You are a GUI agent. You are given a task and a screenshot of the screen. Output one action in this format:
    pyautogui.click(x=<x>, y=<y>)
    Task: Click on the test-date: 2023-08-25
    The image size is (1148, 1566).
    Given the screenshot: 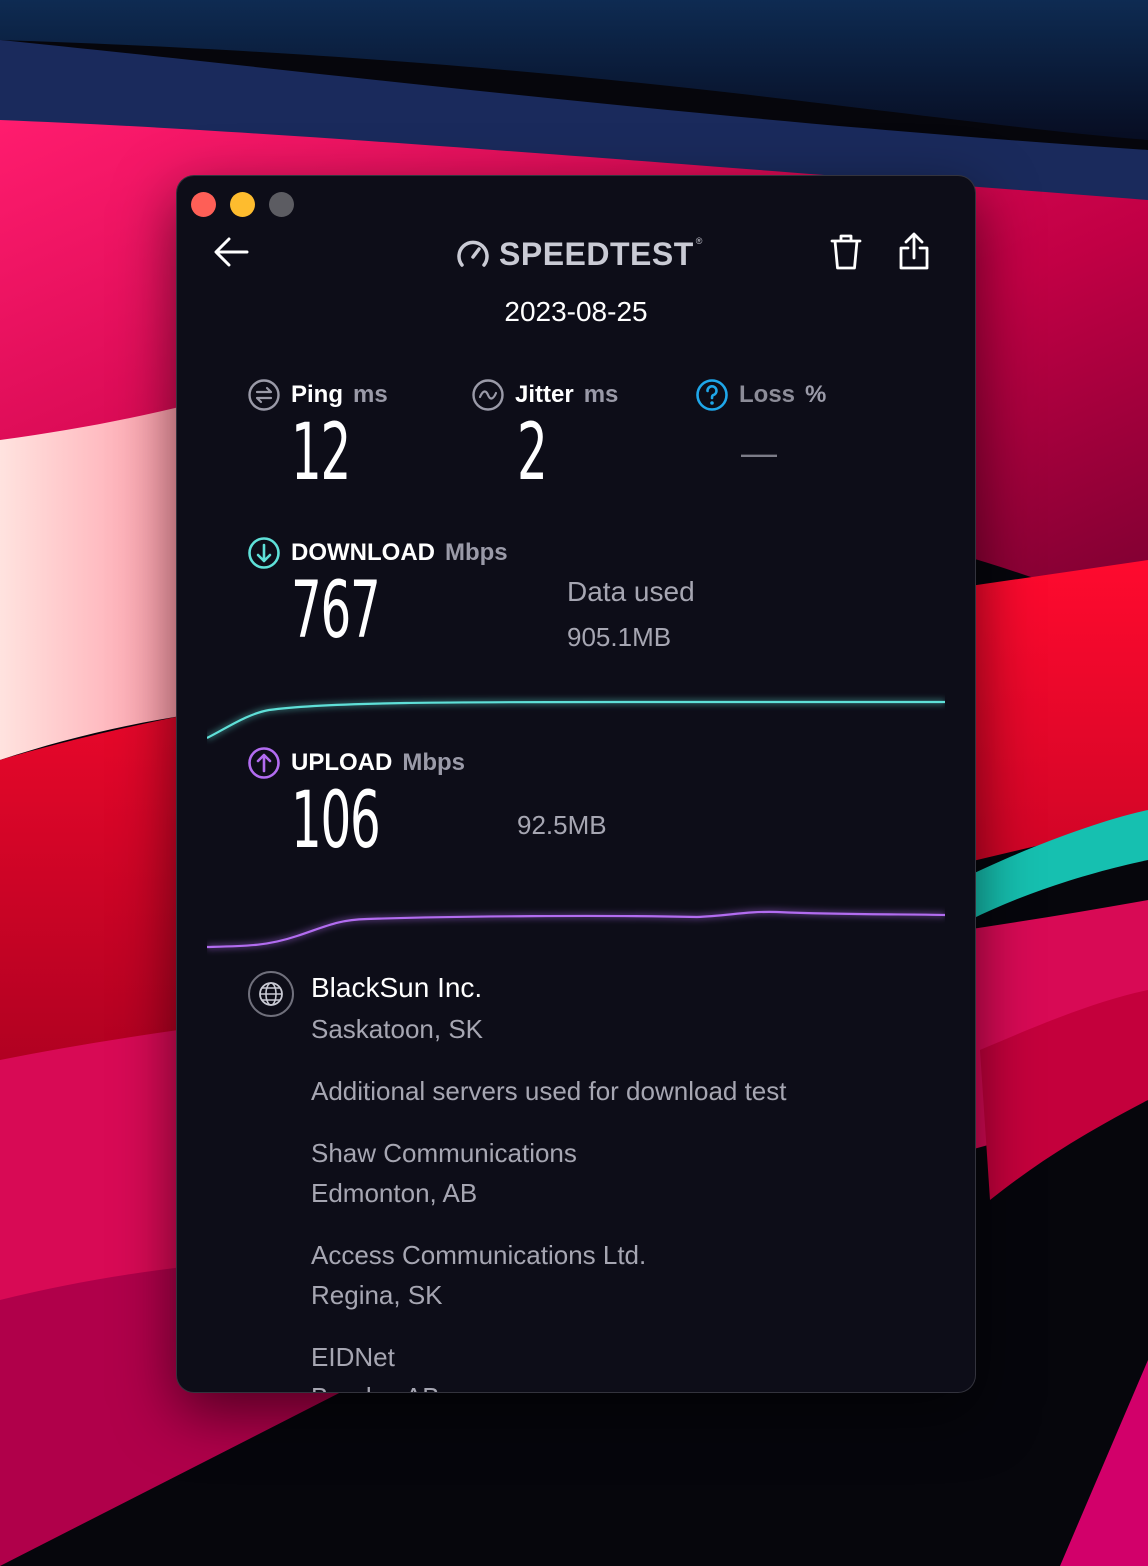 What is the action you would take?
    pyautogui.click(x=576, y=311)
    